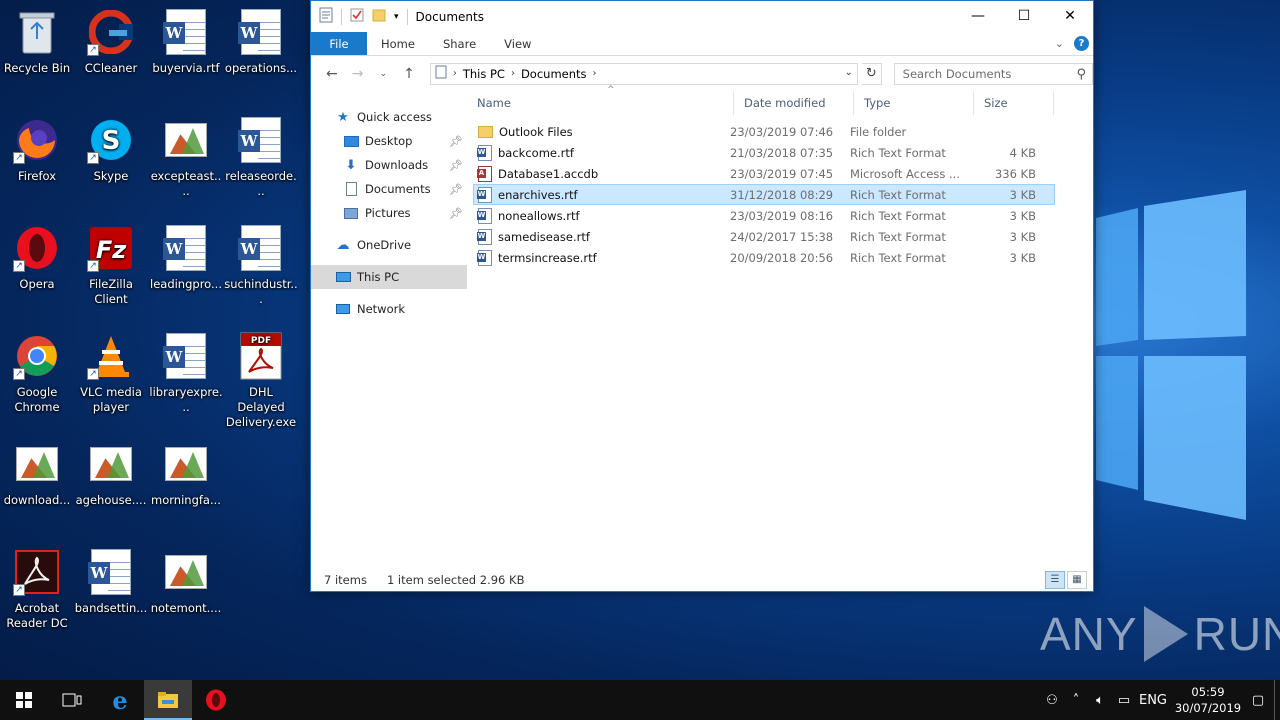 The width and height of the screenshot is (1280, 720). I want to click on desktop-icon-firefox: ↗ Firefox, so click(37, 158).